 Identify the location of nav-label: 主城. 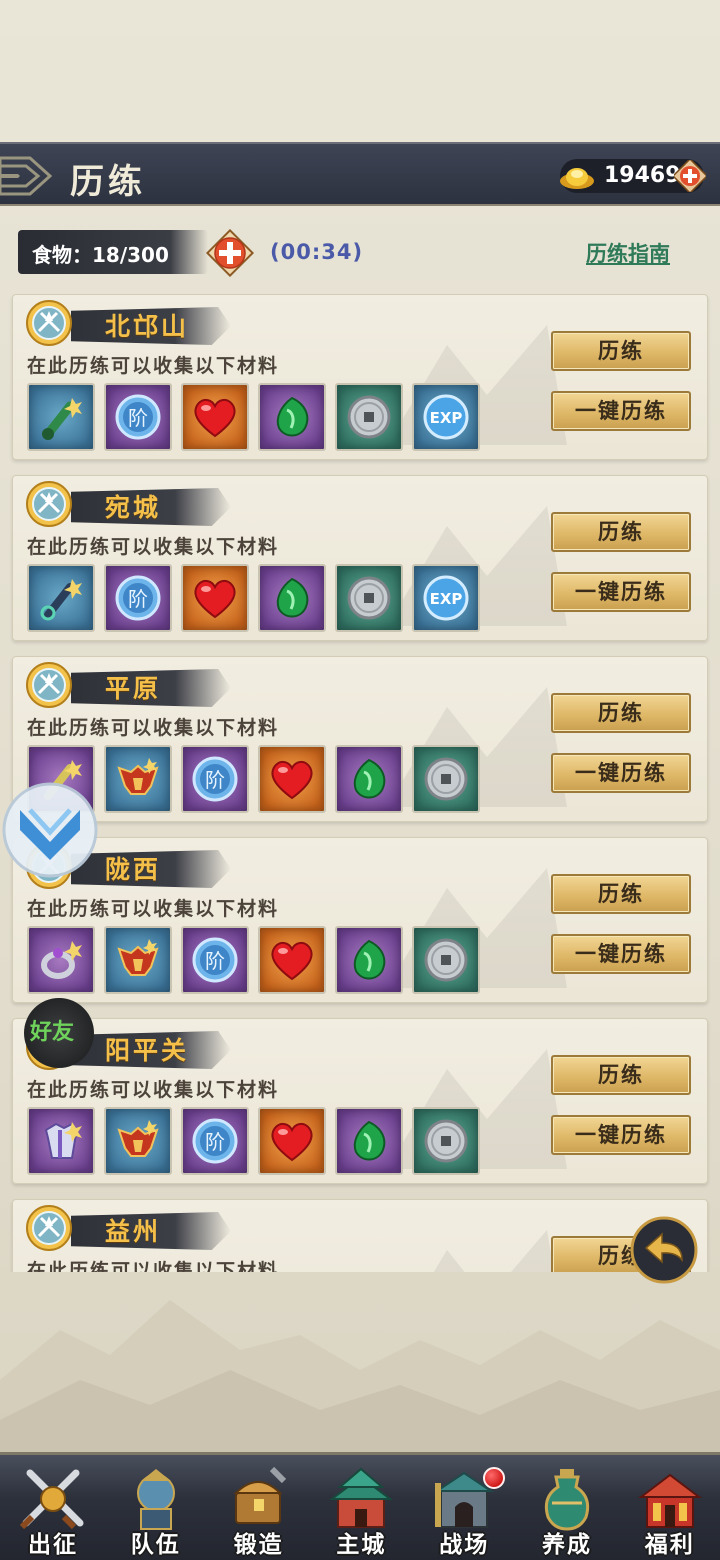
(361, 1544).